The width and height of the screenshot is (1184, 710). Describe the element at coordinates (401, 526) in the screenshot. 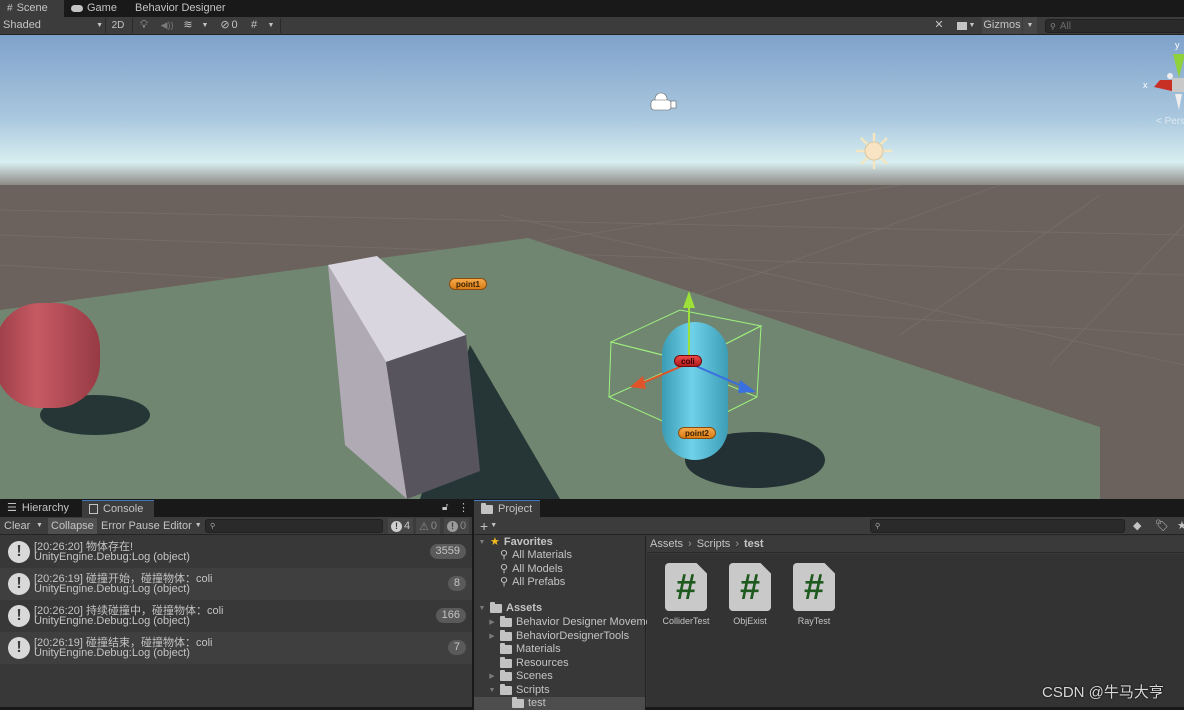

I see `log-count-toggle: ! 4` at that location.